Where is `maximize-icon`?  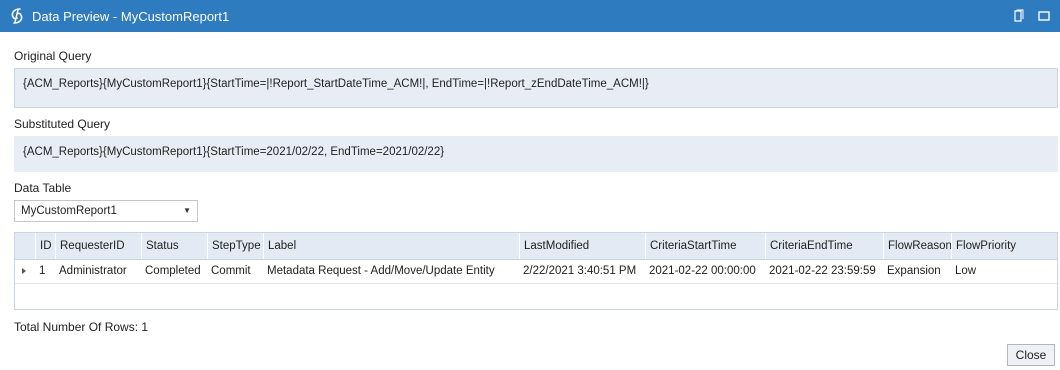
maximize-icon is located at coordinates (1044, 16).